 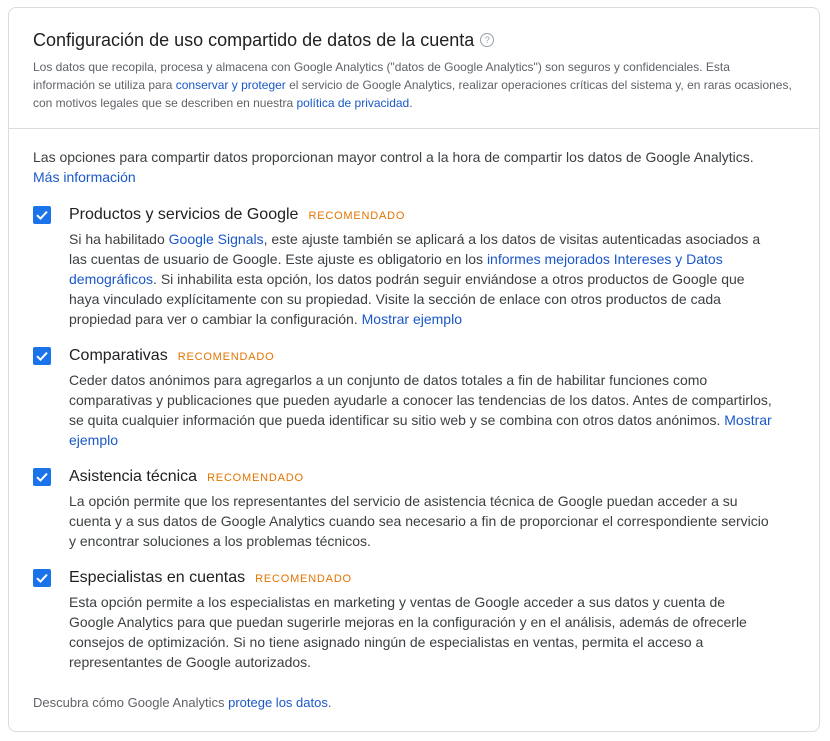 What do you see at coordinates (118, 355) in the screenshot?
I see `option-title: Comparativas` at bounding box center [118, 355].